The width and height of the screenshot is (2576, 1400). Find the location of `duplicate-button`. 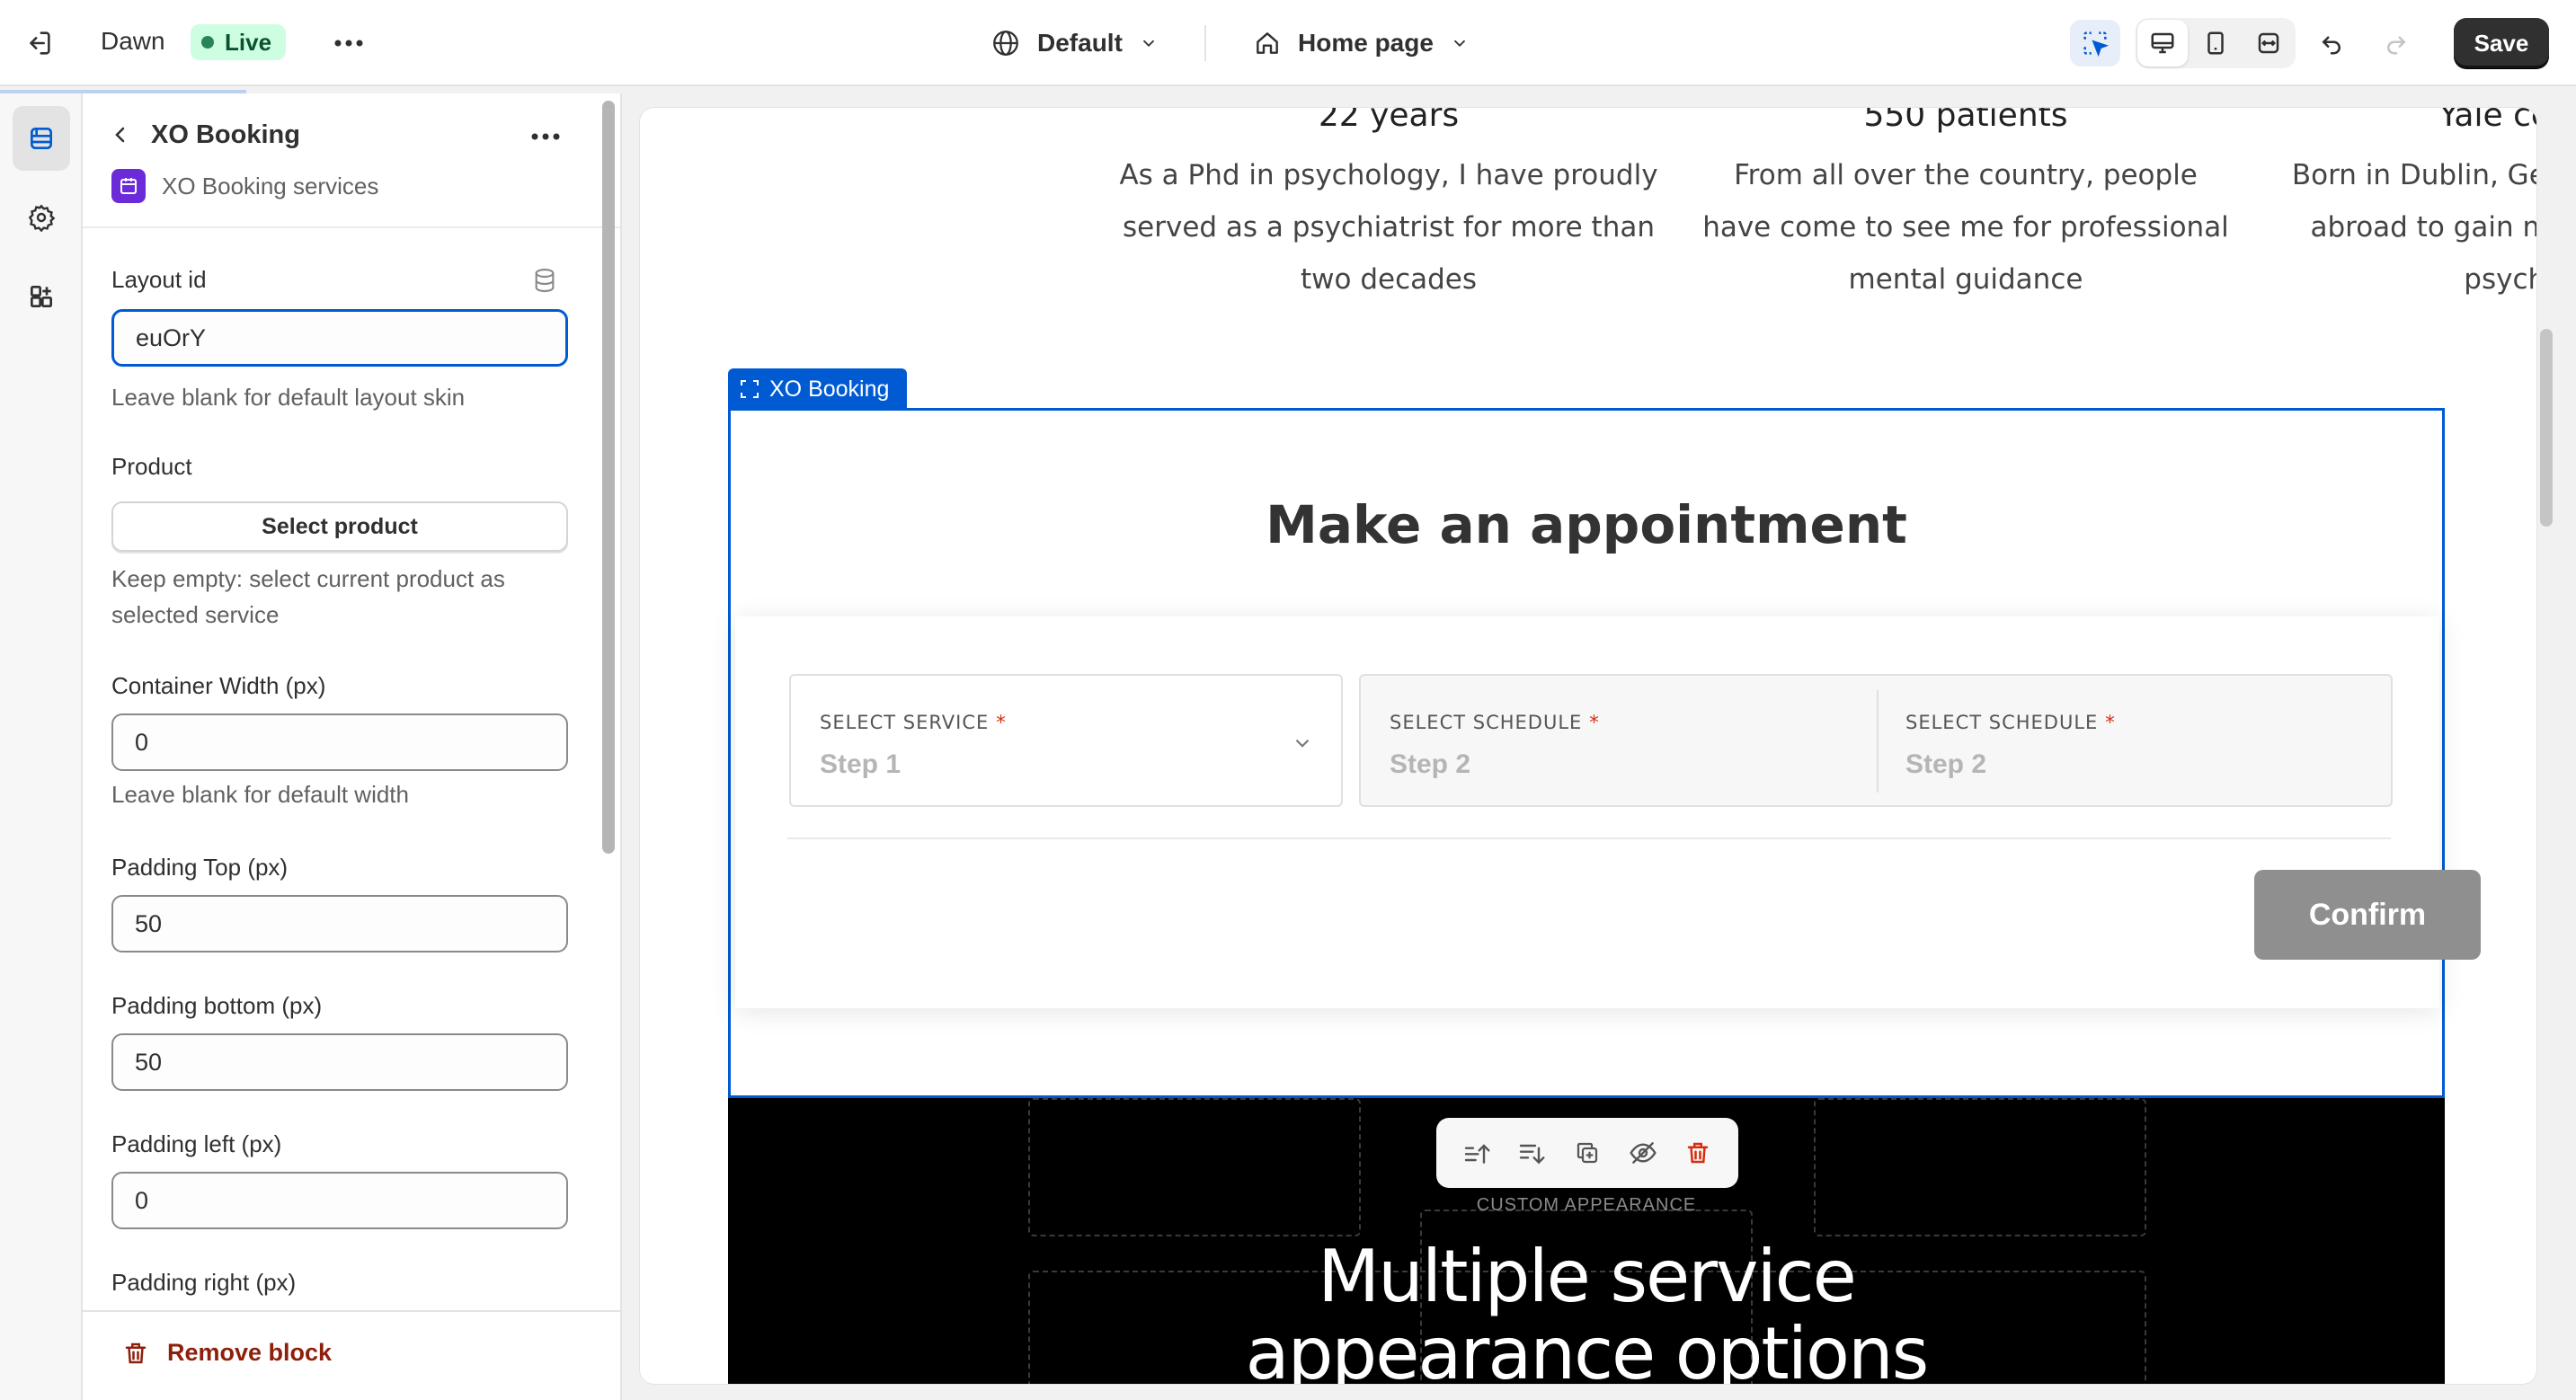

duplicate-button is located at coordinates (1587, 1153).